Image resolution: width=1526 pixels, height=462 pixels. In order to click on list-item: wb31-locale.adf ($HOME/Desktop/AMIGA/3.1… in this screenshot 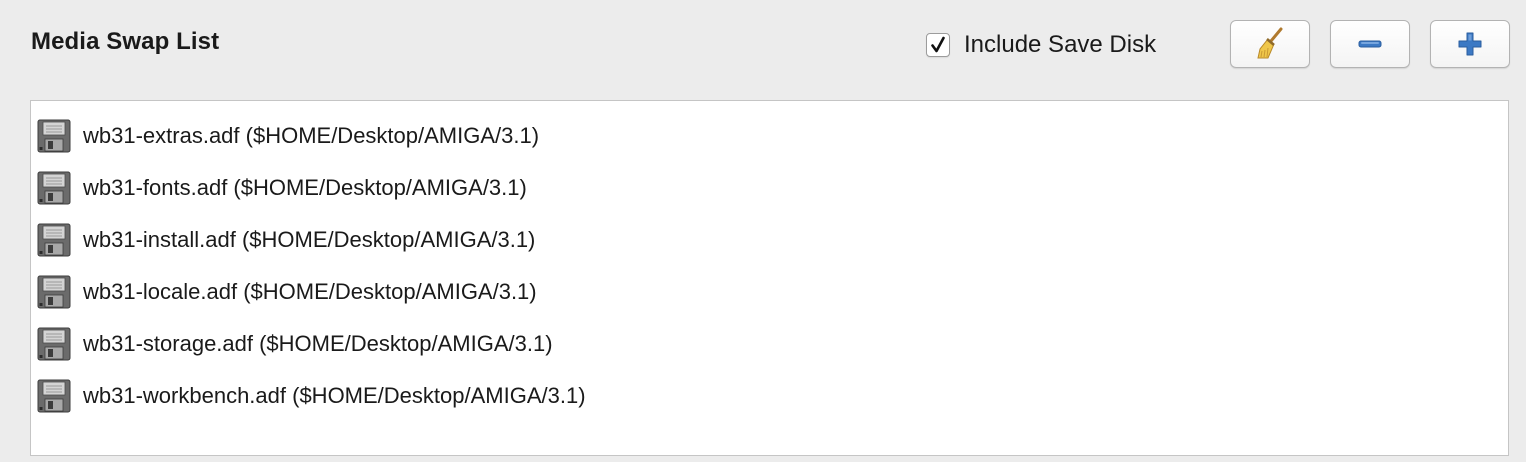, I will do `click(769, 292)`.